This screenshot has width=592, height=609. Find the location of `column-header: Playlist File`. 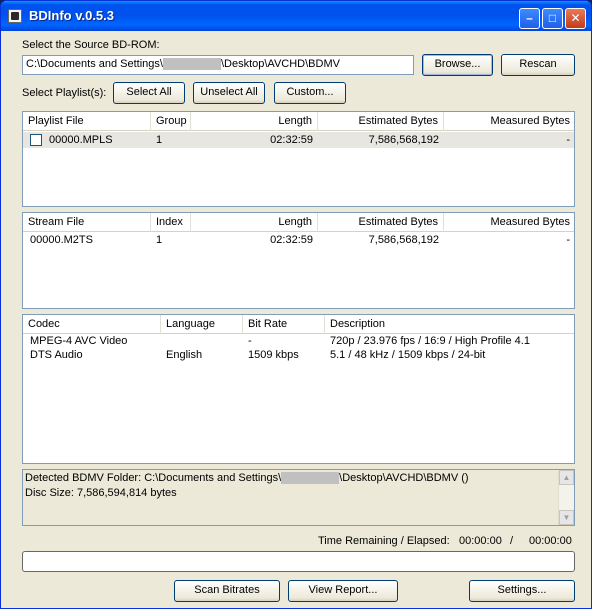

column-header: Playlist File is located at coordinates (87, 121).